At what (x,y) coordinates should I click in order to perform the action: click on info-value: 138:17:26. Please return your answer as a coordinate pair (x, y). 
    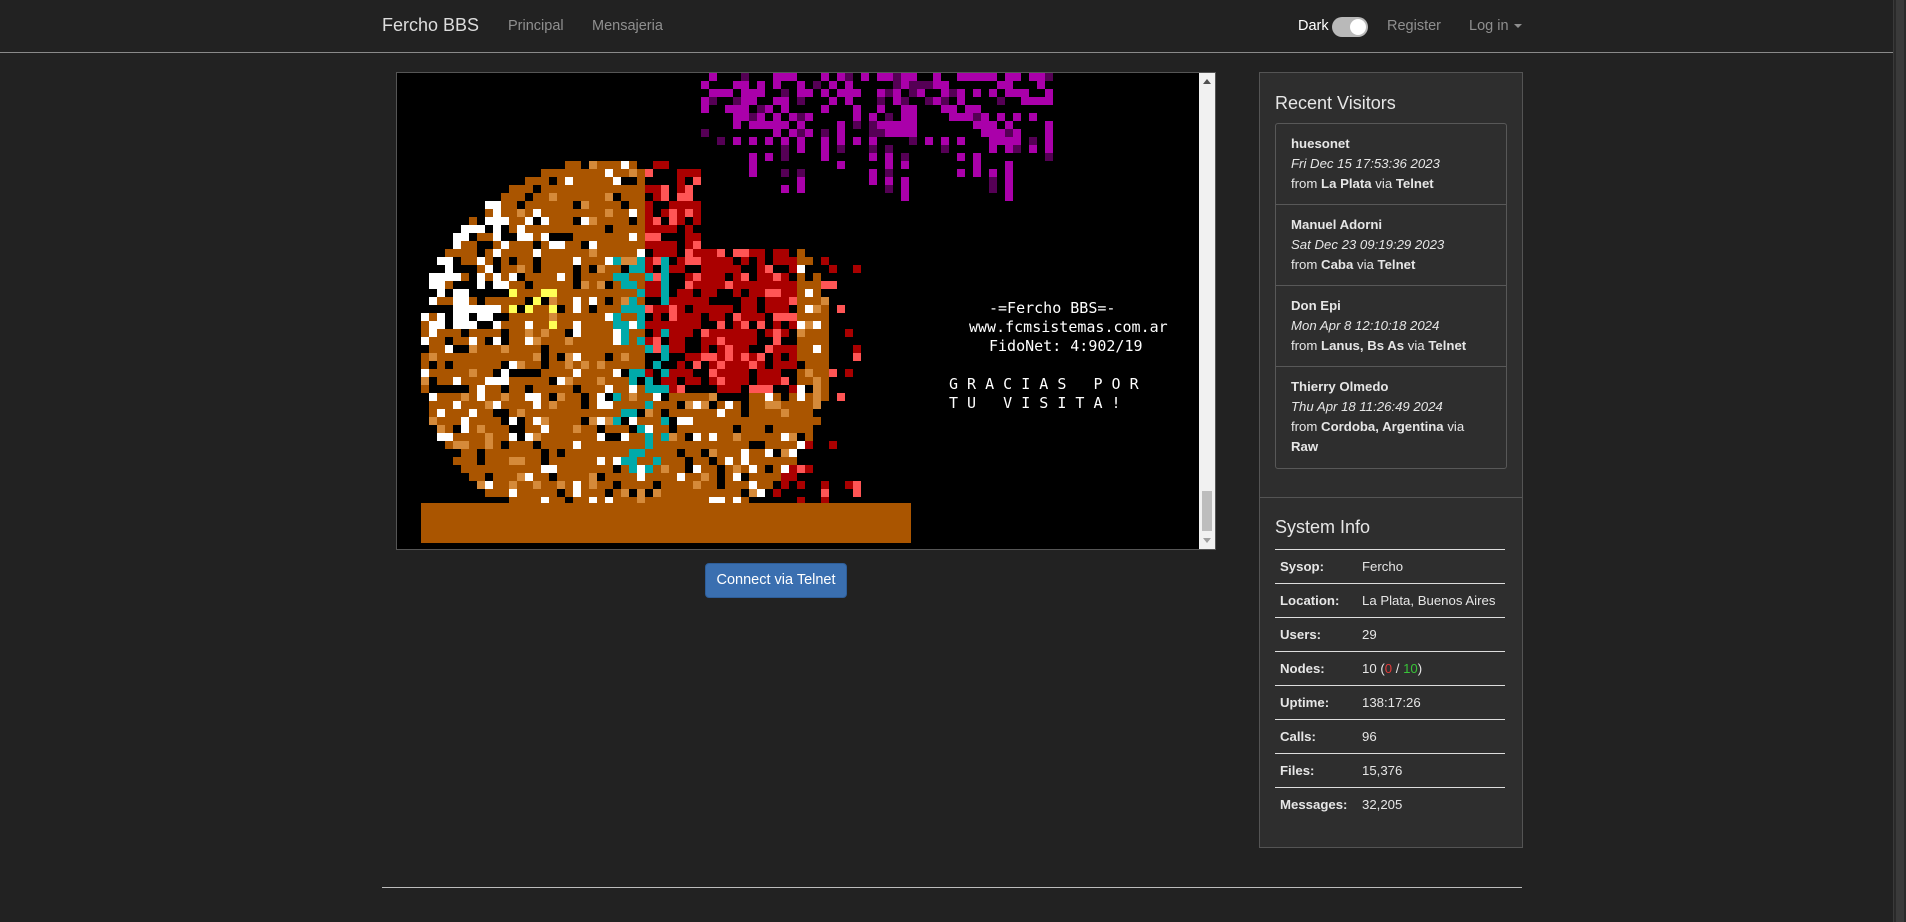
    Looking at the image, I should click on (1391, 702).